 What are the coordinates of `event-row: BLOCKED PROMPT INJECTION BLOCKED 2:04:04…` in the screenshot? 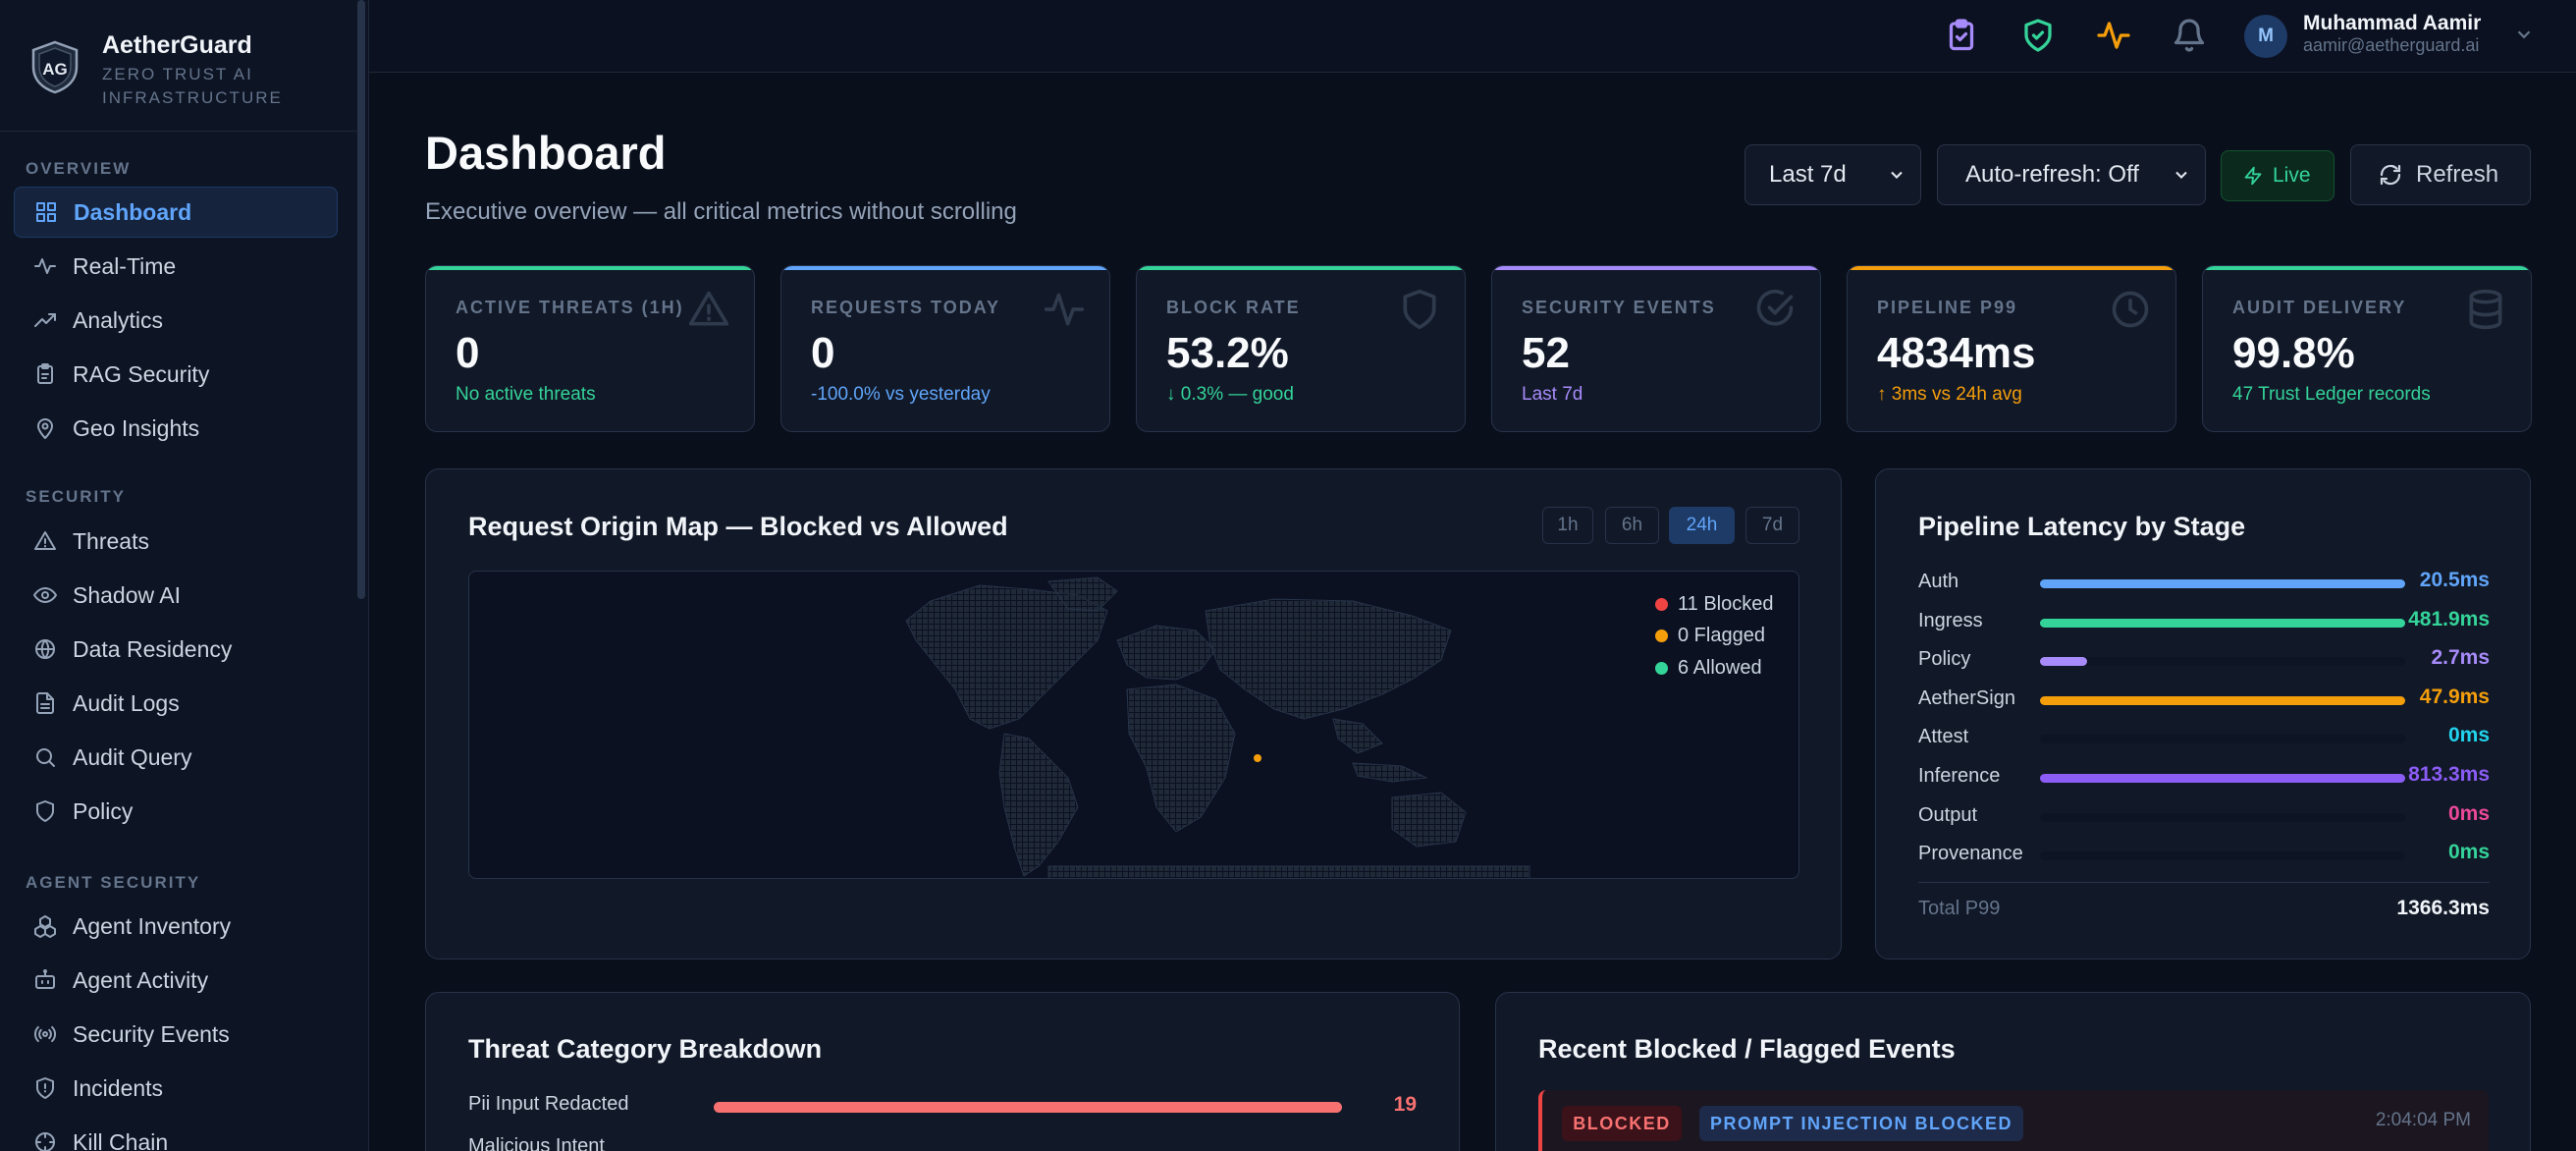 It's located at (2013, 1121).